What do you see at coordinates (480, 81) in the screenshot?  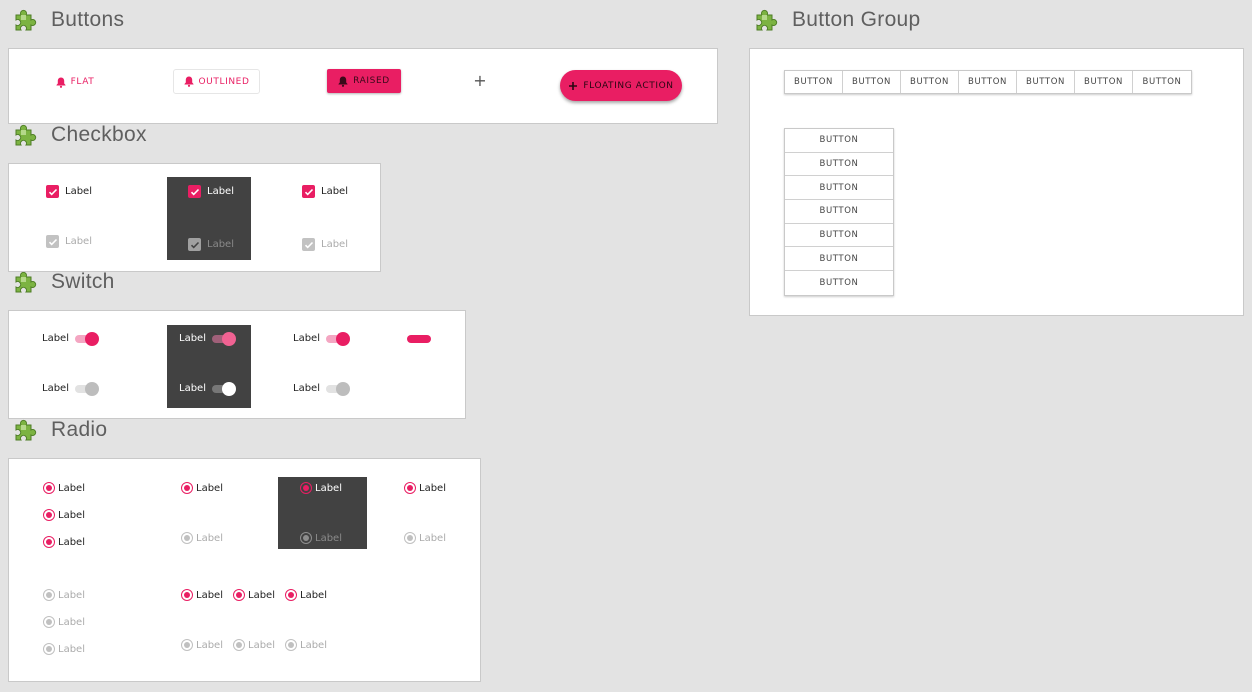 I see `add-button: +` at bounding box center [480, 81].